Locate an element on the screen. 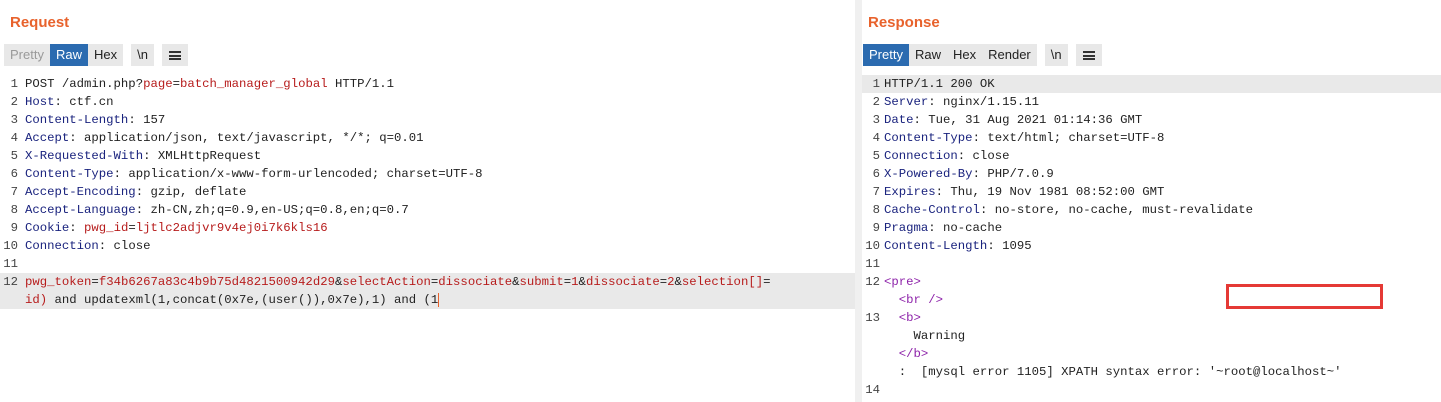 The image size is (1441, 402). code-token: <br /> is located at coordinates (921, 300).